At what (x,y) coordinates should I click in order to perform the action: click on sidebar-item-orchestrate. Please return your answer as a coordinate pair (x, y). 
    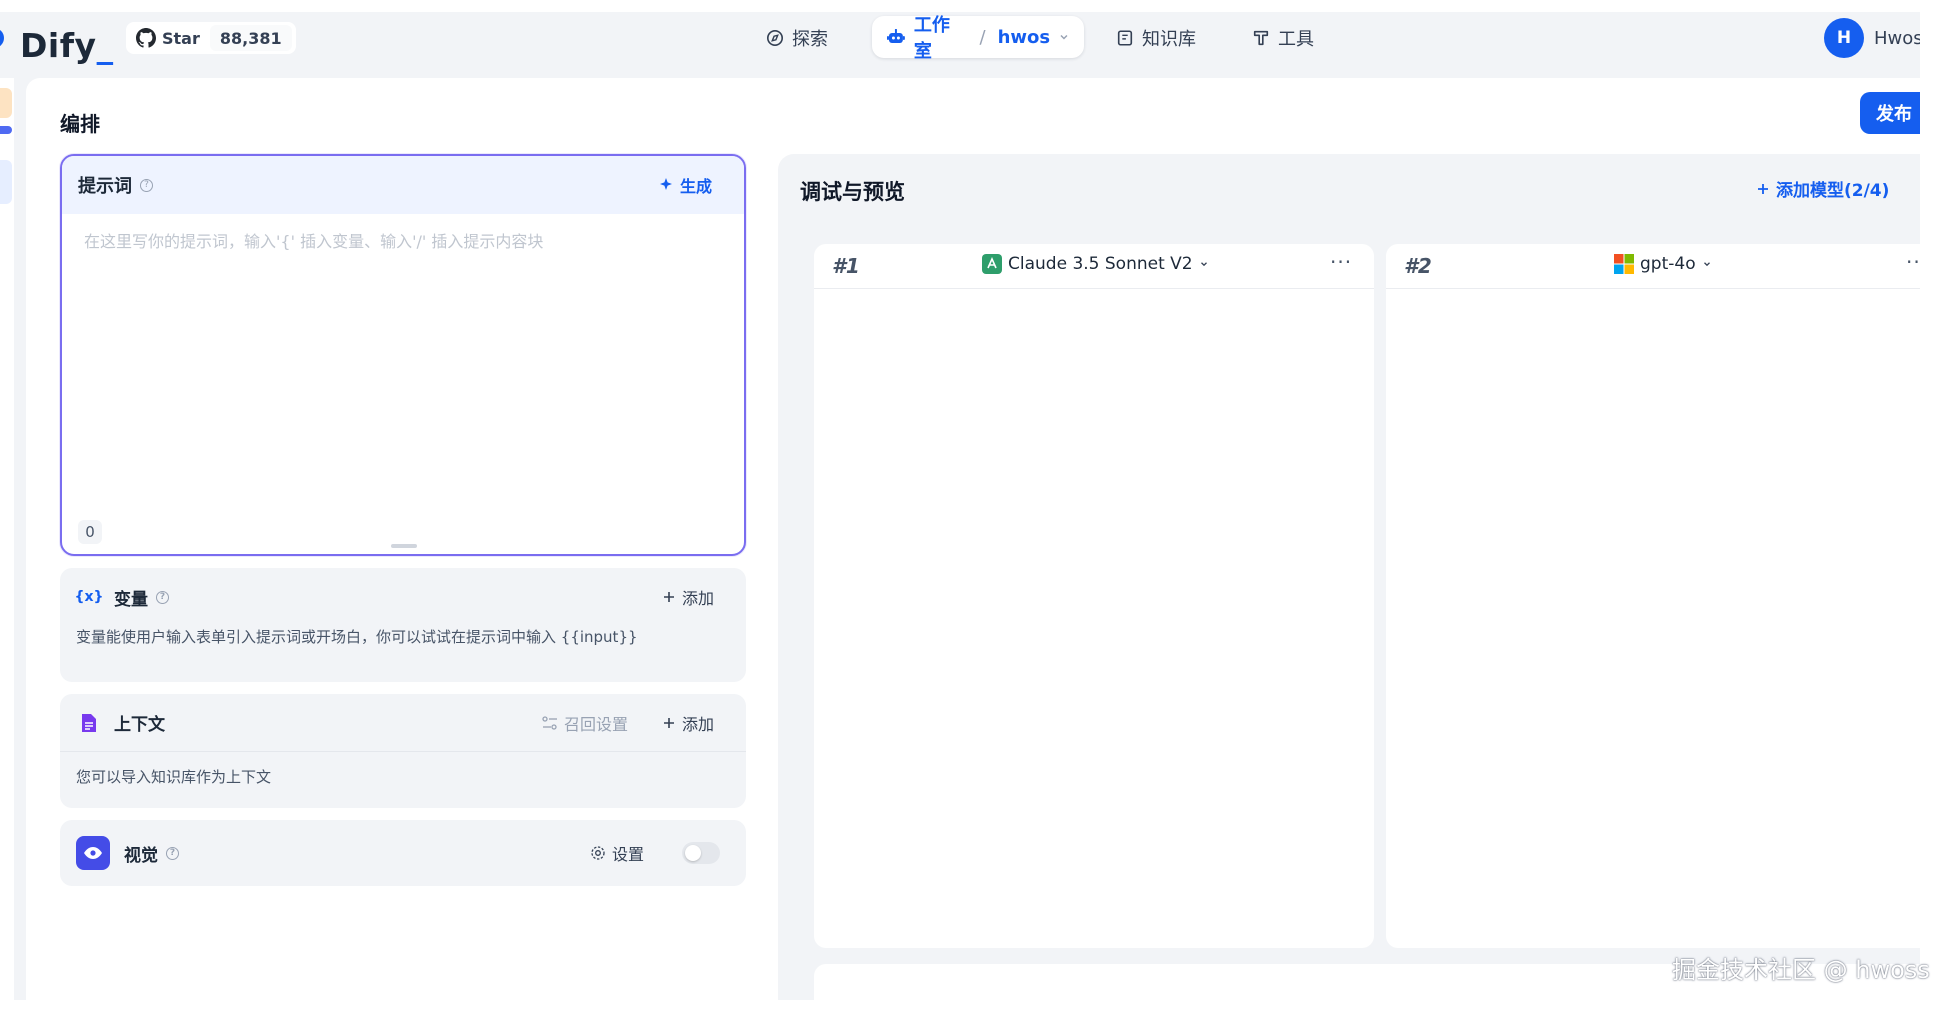
    Looking at the image, I should click on (6, 182).